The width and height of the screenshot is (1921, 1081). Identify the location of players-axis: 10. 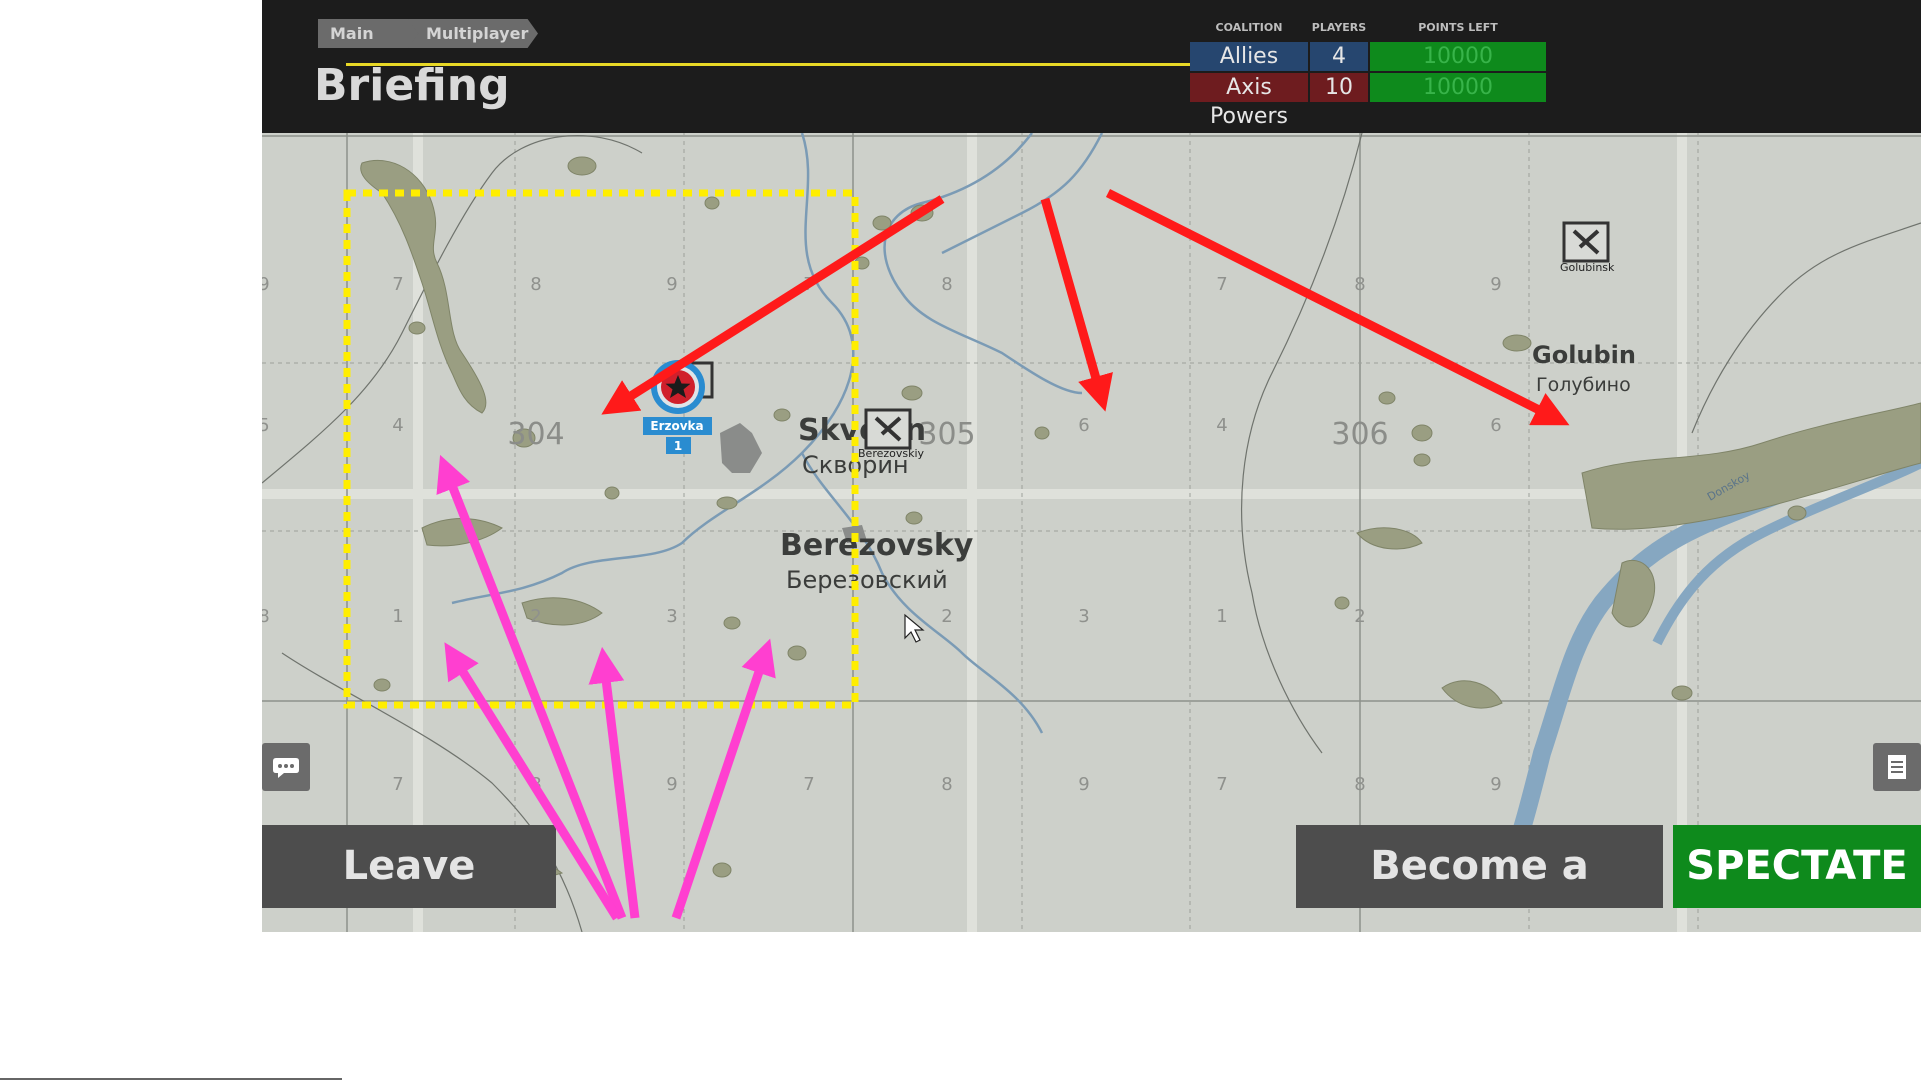
(1339, 87).